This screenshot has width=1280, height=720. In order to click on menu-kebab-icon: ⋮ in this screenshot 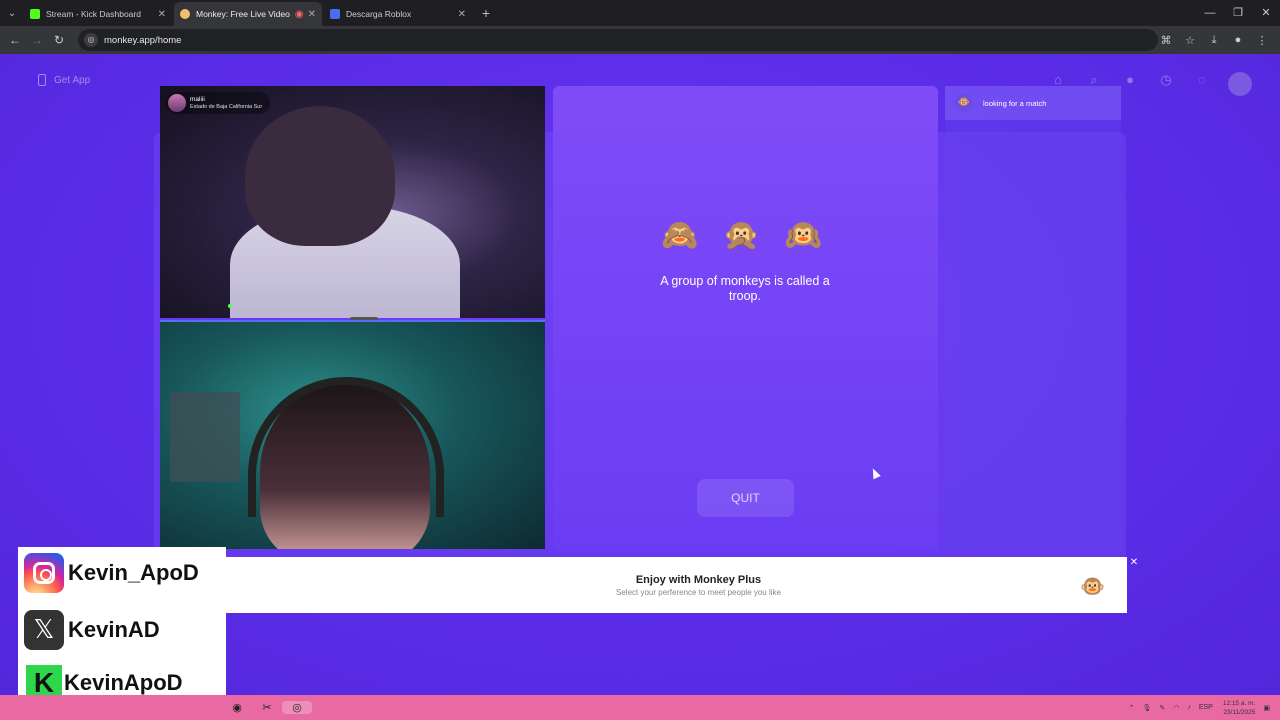, I will do `click(1262, 40)`.